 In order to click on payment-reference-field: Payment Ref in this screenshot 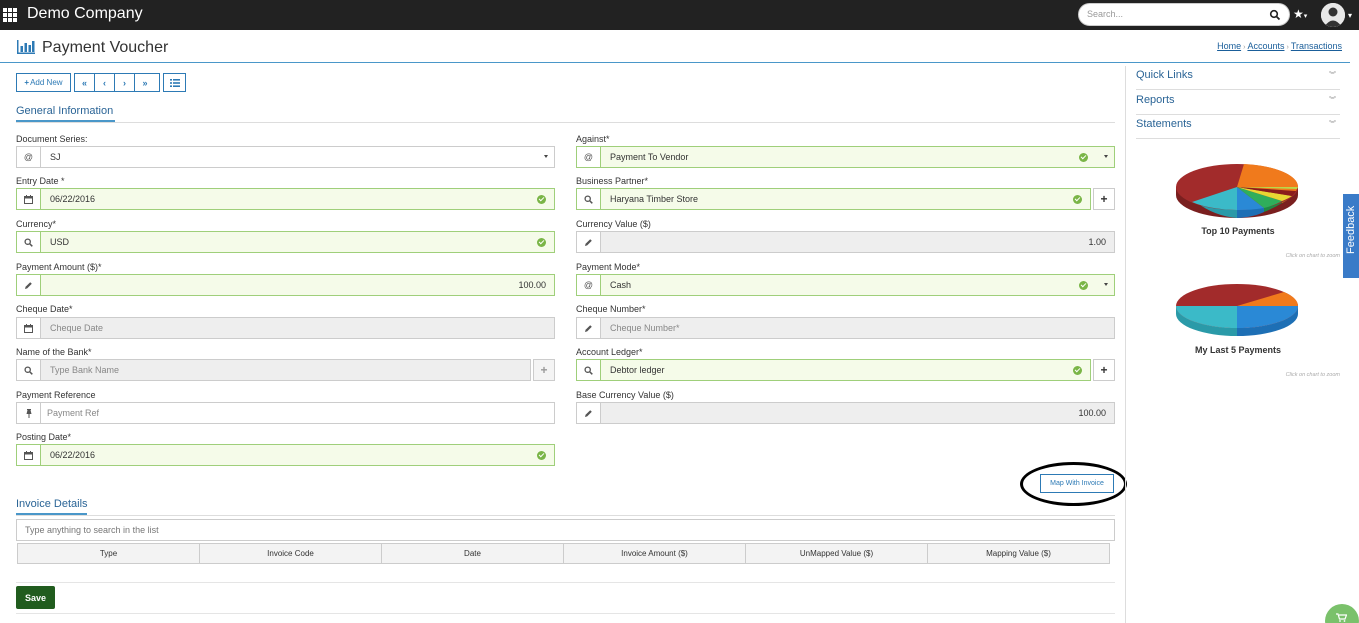, I will do `click(285, 413)`.